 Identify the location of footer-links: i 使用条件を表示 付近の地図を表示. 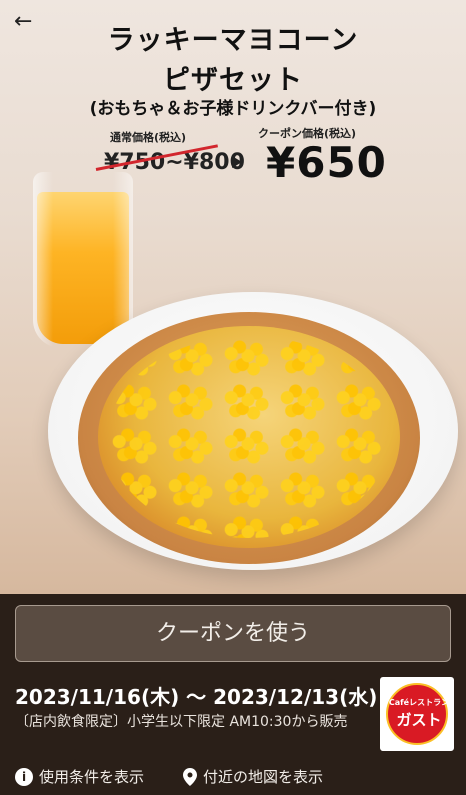
(233, 777).